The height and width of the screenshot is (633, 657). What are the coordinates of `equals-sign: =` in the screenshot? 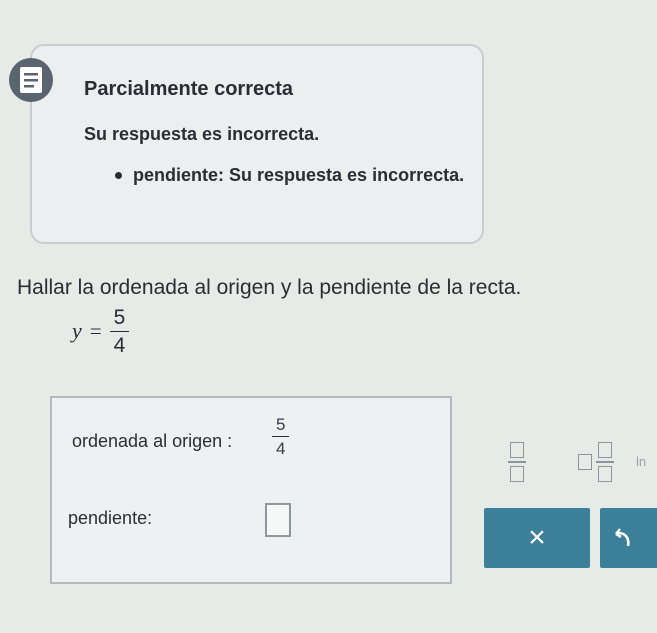 It's located at (95, 330).